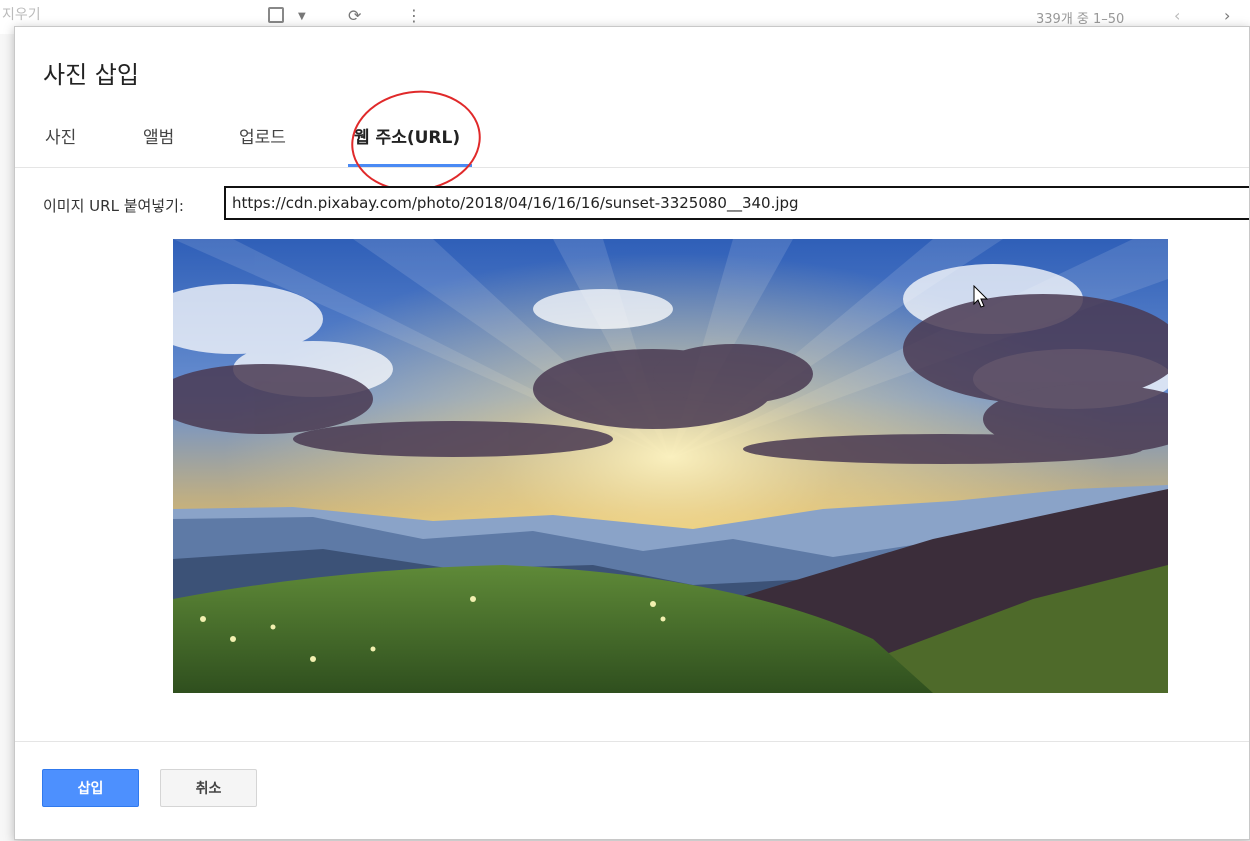 This screenshot has width=1250, height=841. I want to click on select-all-checkbox, so click(276, 15).